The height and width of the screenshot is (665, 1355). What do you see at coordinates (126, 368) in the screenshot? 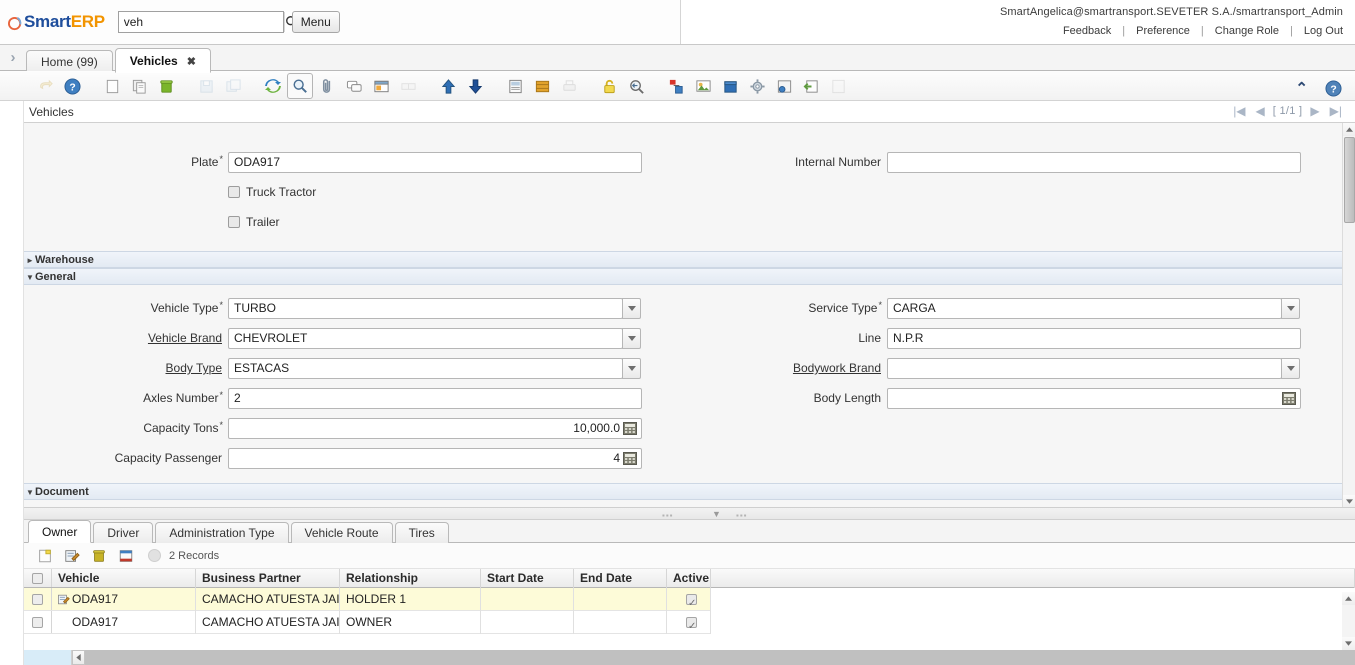
I see `field-body-type-label: Body Type` at bounding box center [126, 368].